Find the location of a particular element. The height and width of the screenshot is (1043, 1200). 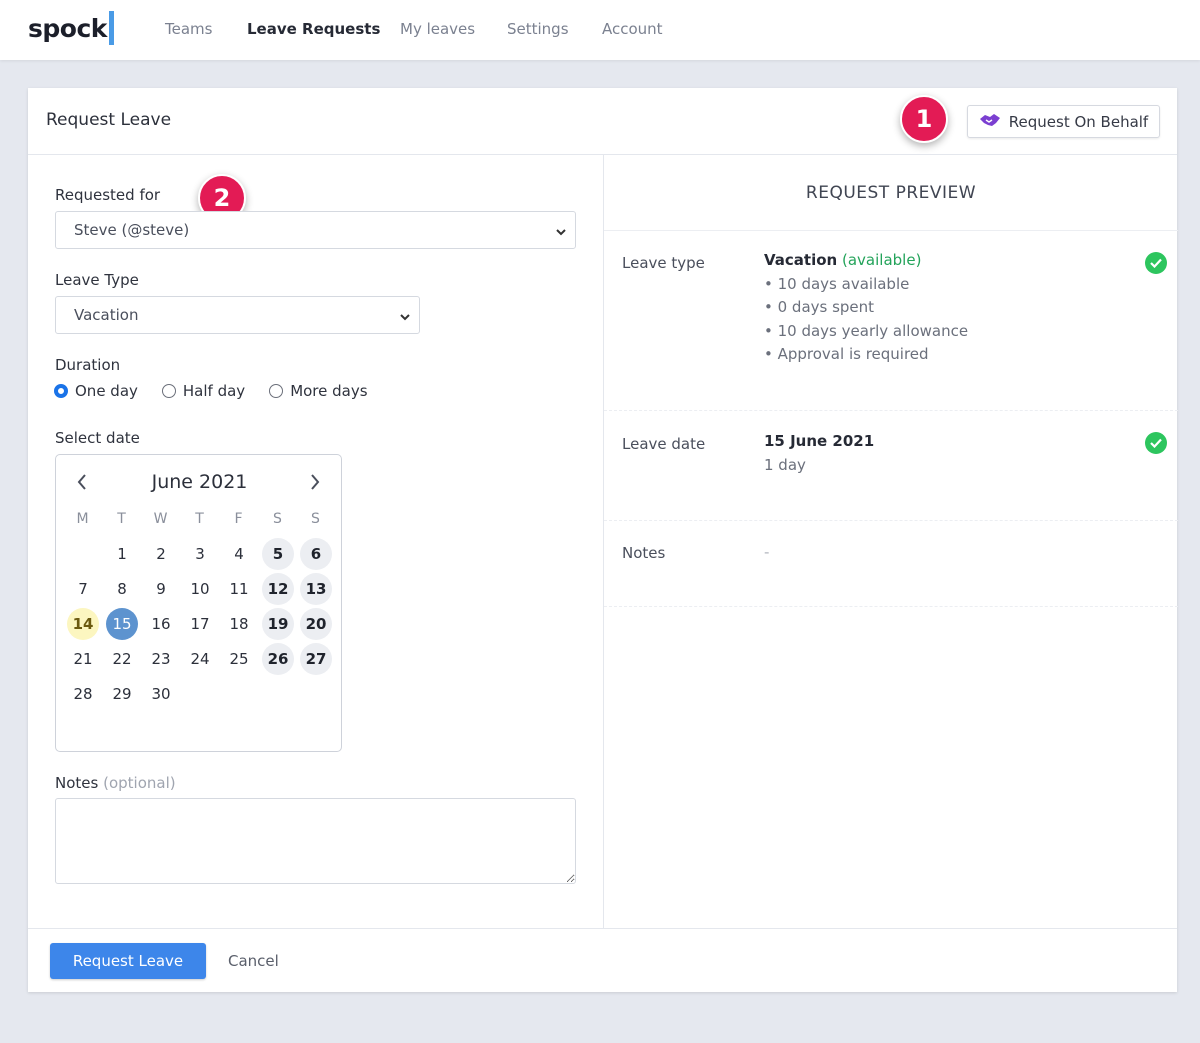

radio-one-day: One day is located at coordinates (96, 391).